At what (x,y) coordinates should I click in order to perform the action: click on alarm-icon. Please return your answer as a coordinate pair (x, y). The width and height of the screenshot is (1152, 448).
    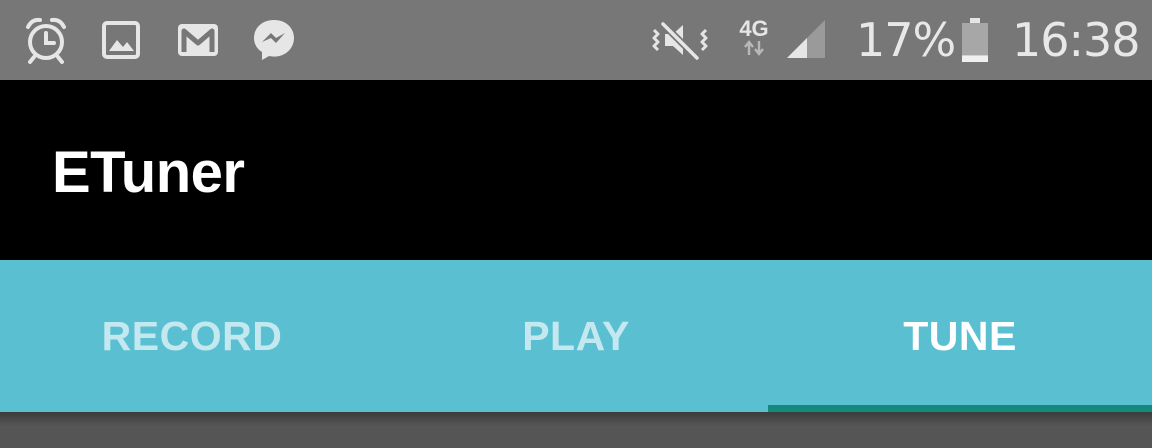
    Looking at the image, I should click on (46, 40).